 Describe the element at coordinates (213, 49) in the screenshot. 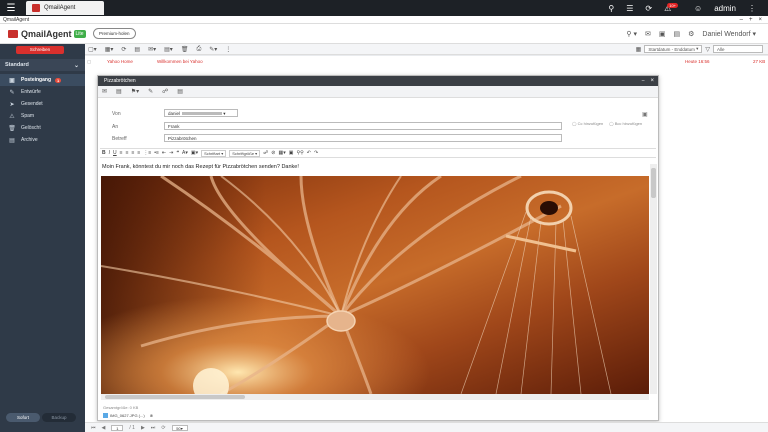

I see `tag-icon: ✎▾` at that location.